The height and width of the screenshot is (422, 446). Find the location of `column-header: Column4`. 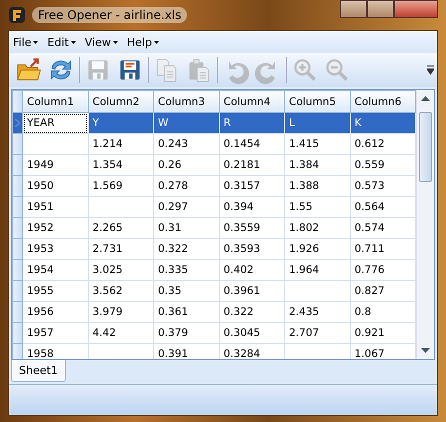

column-header: Column4 is located at coordinates (251, 101).